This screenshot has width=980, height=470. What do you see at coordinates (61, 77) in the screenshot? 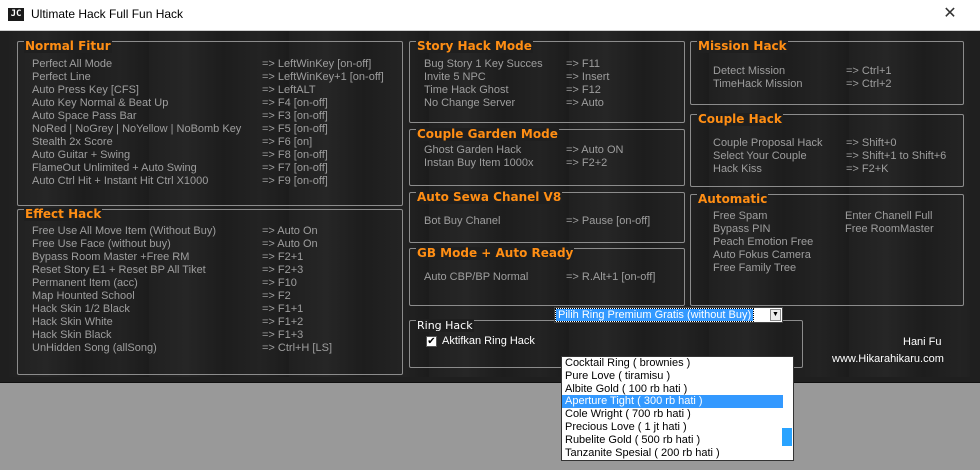
I see `feature-name: Perfect Line` at bounding box center [61, 77].